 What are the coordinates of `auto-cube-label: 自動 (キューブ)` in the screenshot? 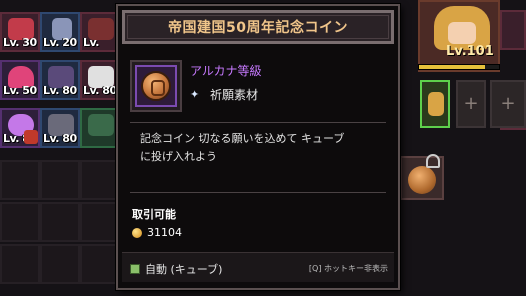 It's located at (184, 269).